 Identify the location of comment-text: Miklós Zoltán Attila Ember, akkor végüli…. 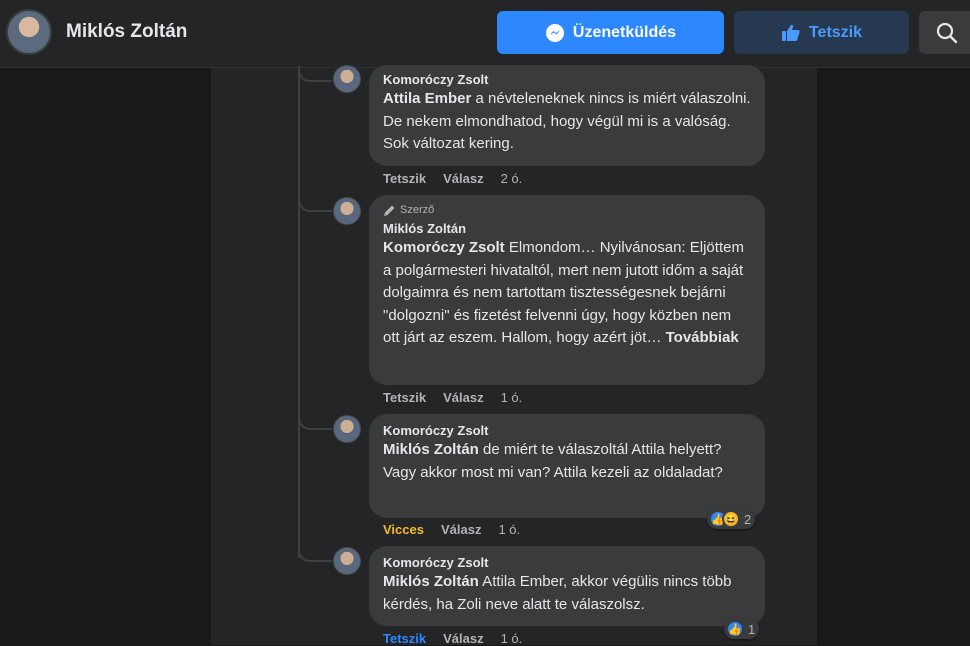
(567, 593).